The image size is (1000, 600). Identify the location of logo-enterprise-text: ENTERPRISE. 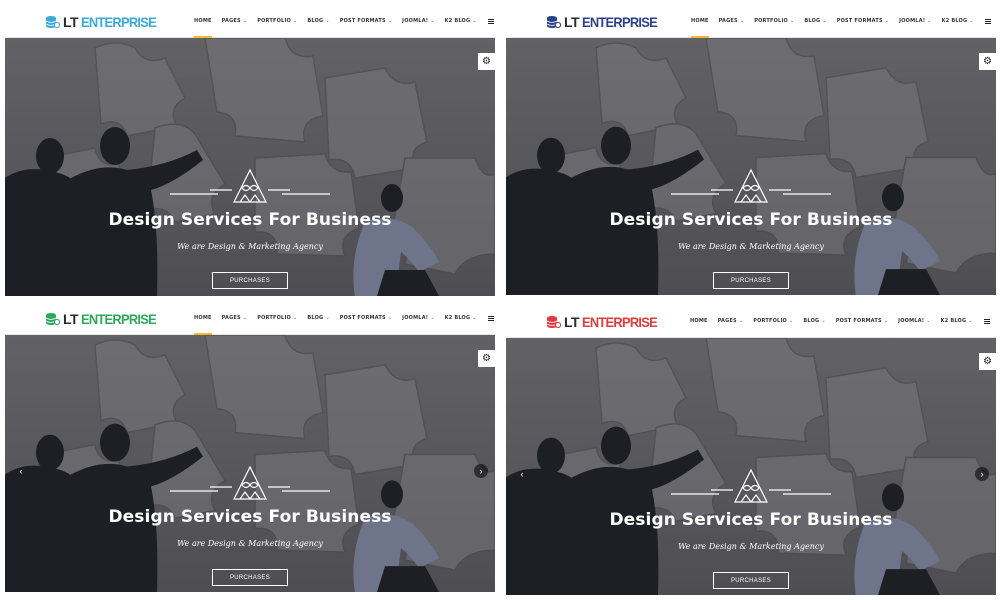
(119, 22).